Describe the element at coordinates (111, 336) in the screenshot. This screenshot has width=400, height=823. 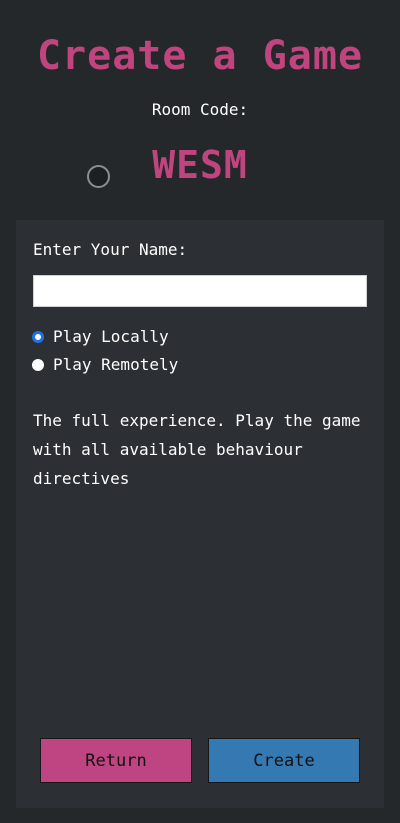
I see `play-locally-label: Play Locally` at that location.